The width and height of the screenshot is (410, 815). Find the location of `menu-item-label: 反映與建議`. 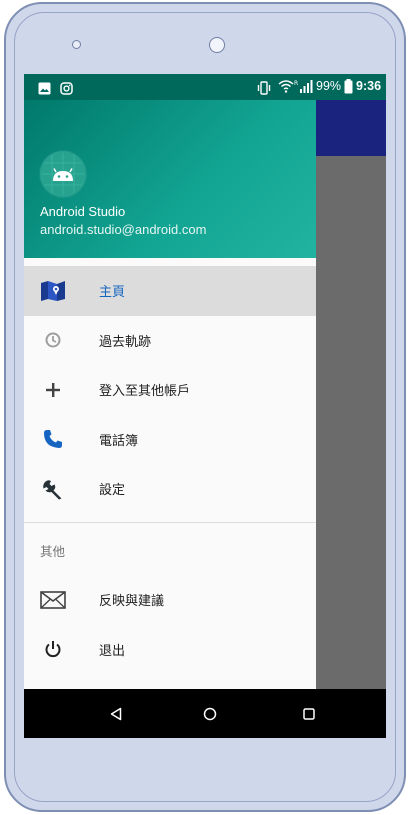

menu-item-label: 反映與建議 is located at coordinates (132, 602).